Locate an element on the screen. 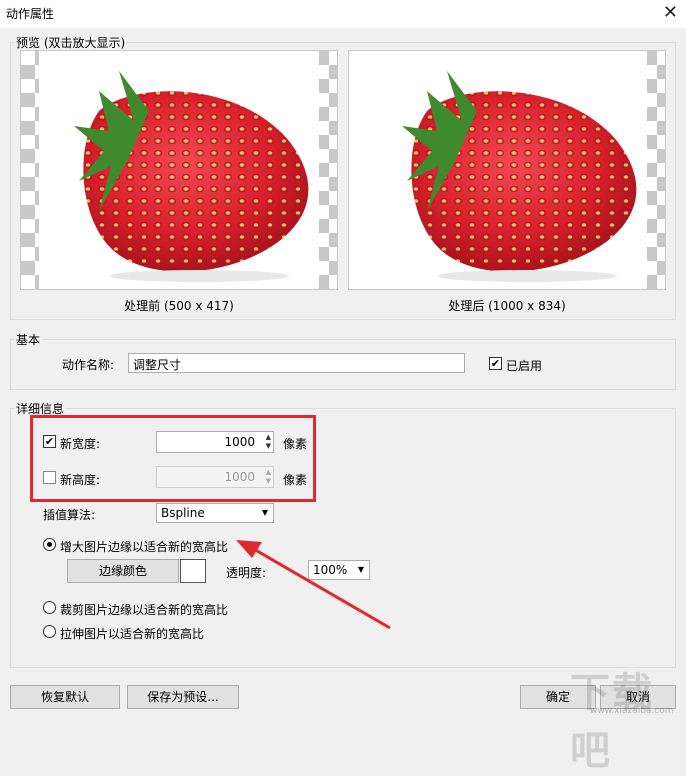 This screenshot has height=776, width=686. strawberry-after-image is located at coordinates (519, 176).